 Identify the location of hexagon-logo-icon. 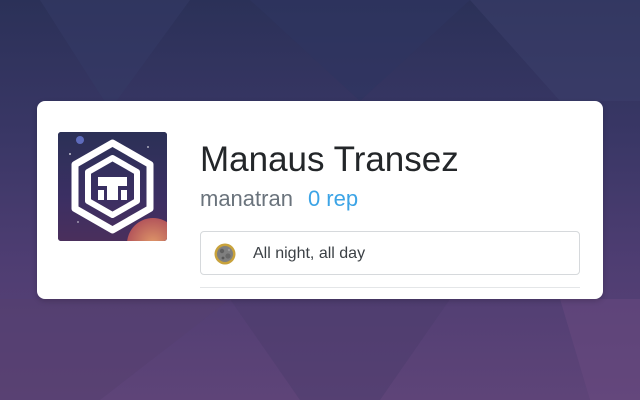
(112, 186).